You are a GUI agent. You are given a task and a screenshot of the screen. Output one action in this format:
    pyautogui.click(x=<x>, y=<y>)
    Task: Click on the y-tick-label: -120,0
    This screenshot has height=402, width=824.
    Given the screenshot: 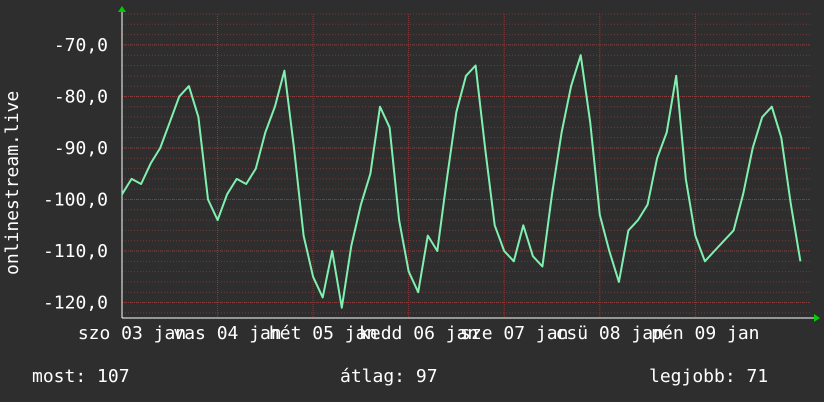 What is the action you would take?
    pyautogui.click(x=75, y=303)
    